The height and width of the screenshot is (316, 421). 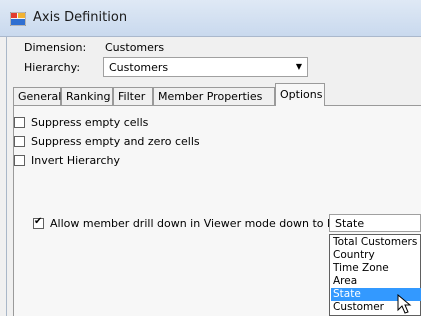 I want to click on mouse-pointer-icon, so click(x=404, y=304).